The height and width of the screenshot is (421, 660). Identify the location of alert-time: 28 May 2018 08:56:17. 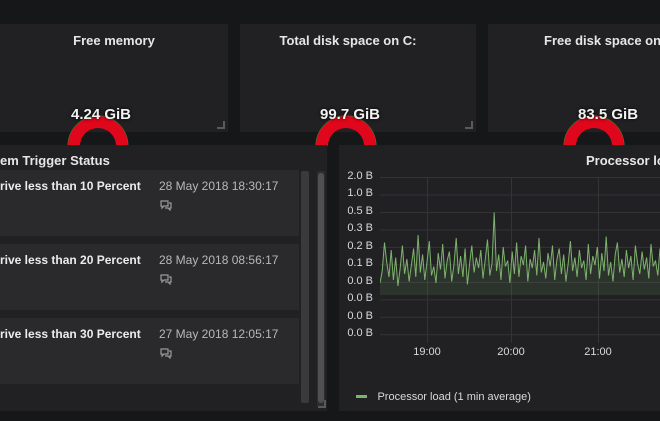
(219, 260).